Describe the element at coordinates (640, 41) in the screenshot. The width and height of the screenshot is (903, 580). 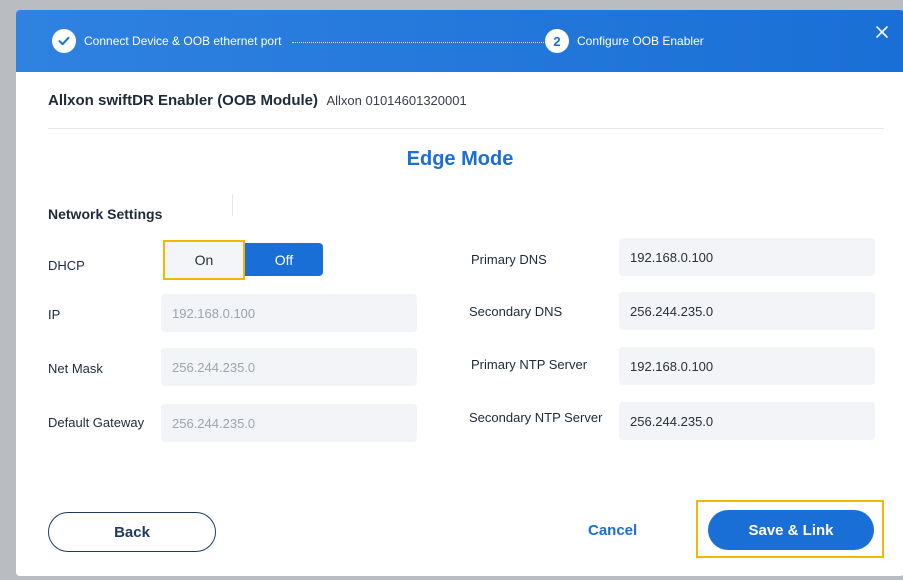
I see `step-2-label: Configure OOB Enabler` at that location.